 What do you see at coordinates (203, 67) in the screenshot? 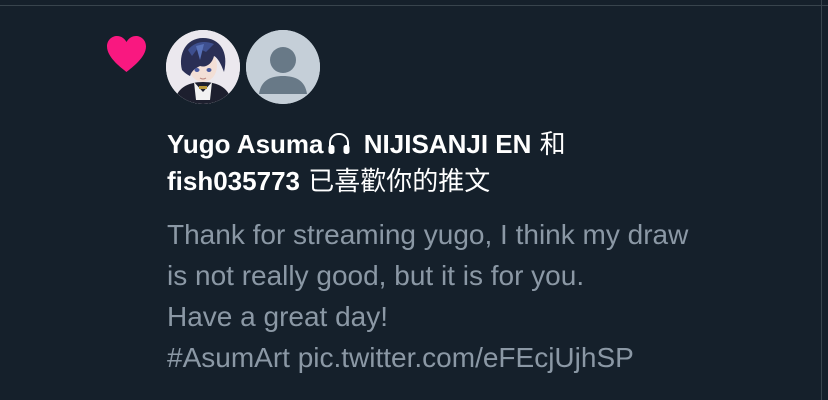
I see `avatar-yugo-asuma` at bounding box center [203, 67].